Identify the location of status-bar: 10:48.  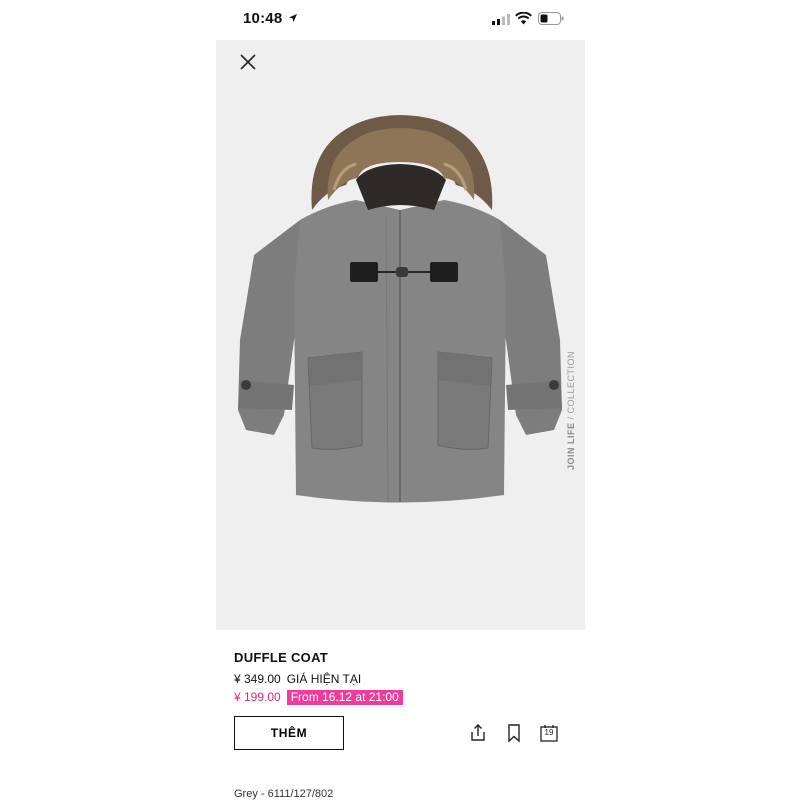
(400, 20).